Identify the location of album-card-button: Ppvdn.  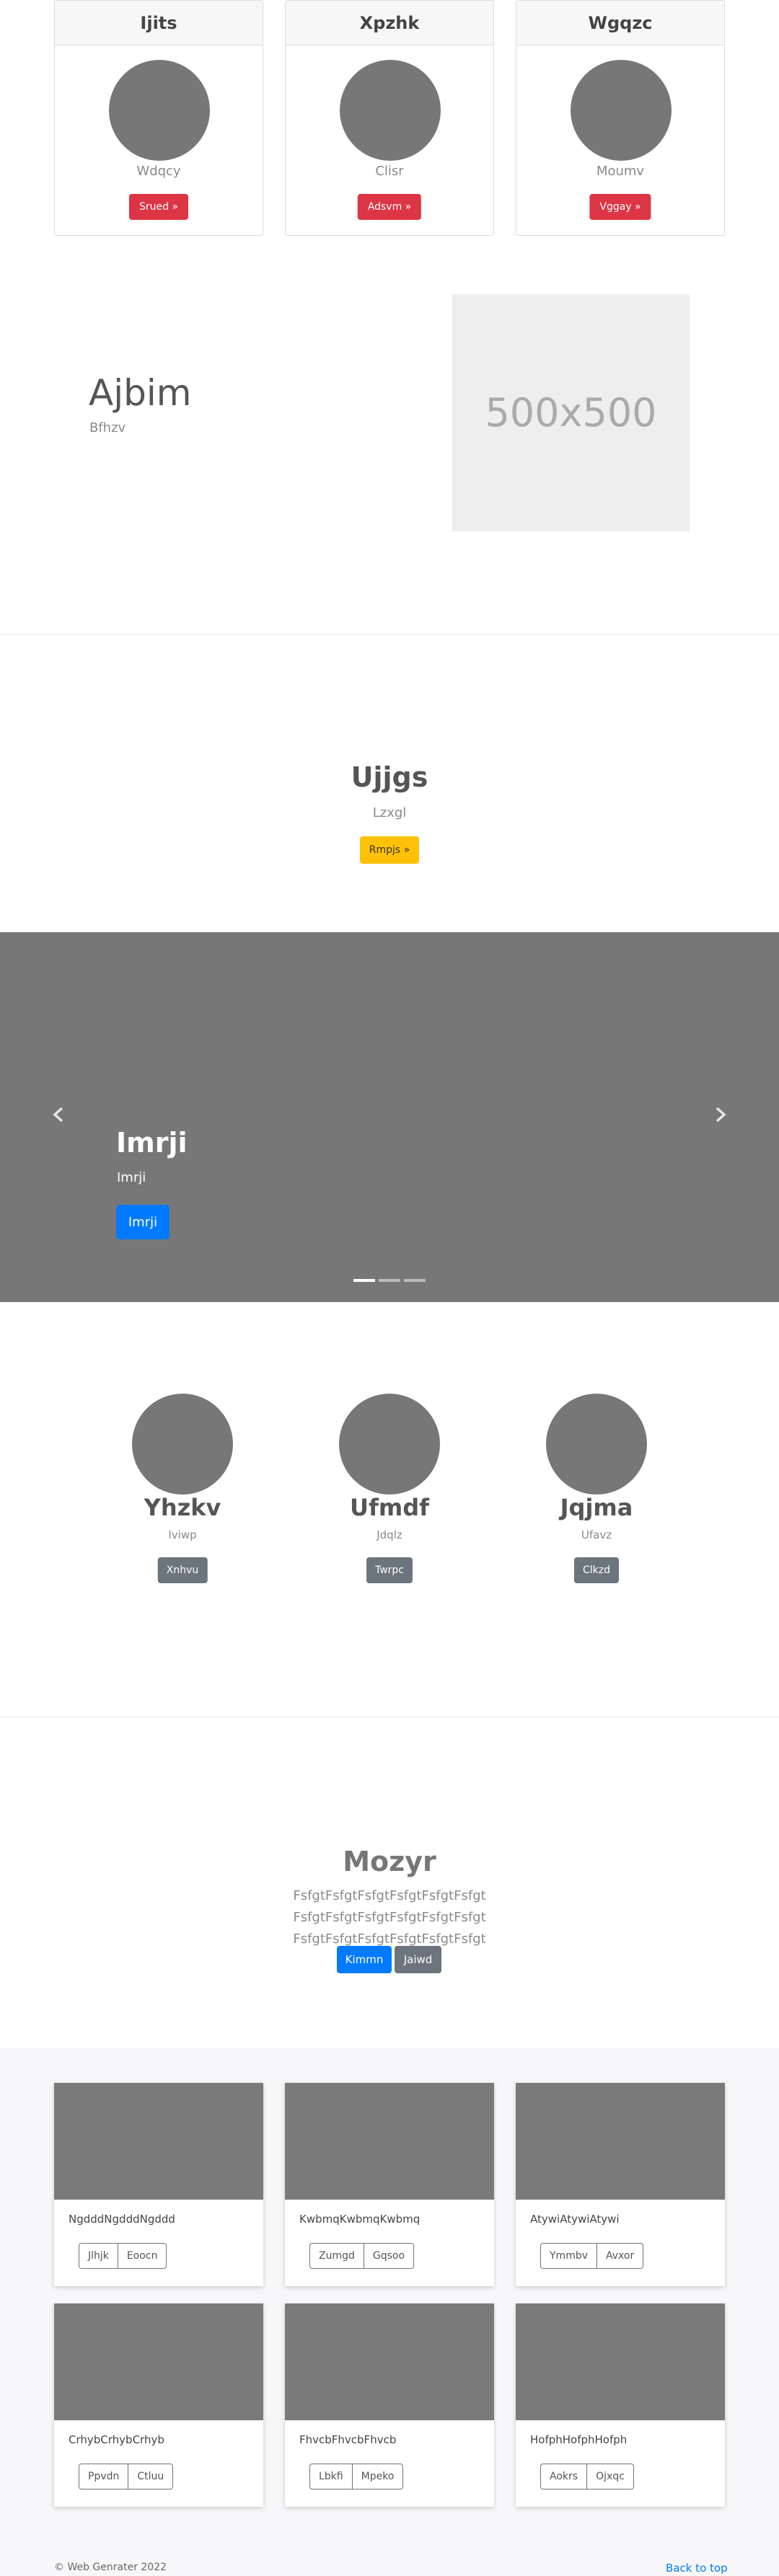
(104, 2476).